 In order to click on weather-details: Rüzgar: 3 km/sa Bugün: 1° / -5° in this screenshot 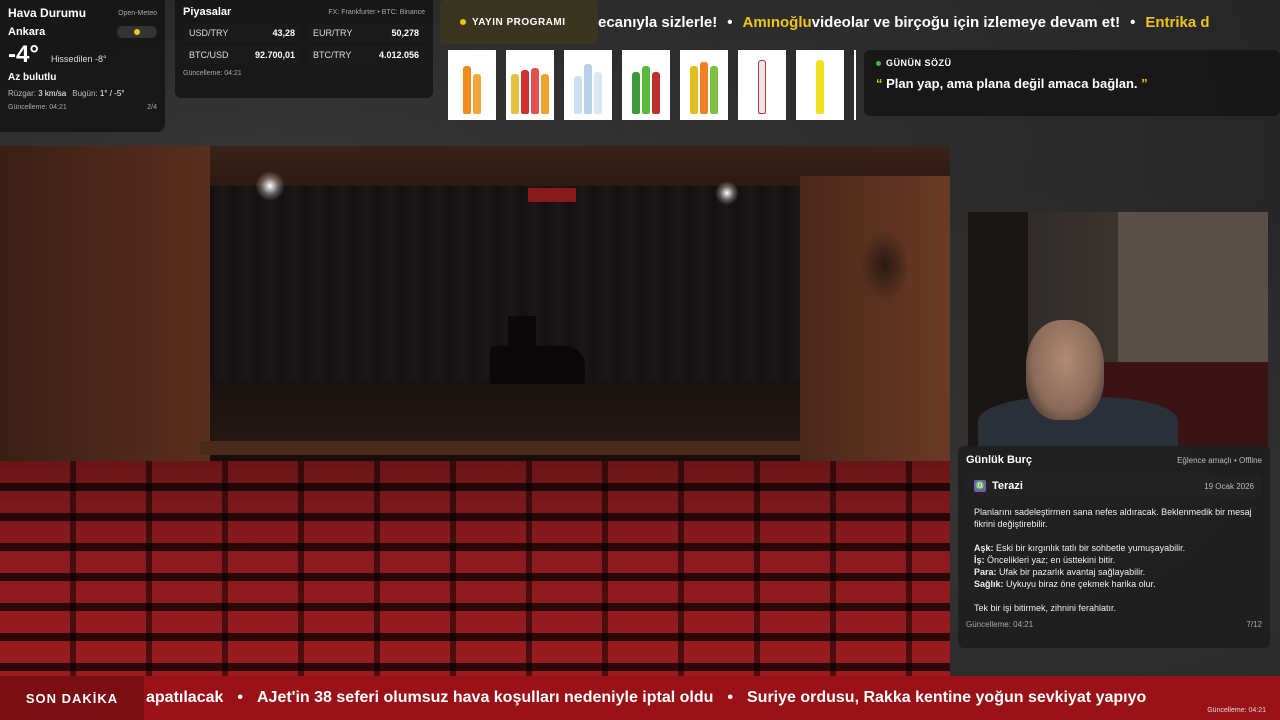, I will do `click(82, 93)`.